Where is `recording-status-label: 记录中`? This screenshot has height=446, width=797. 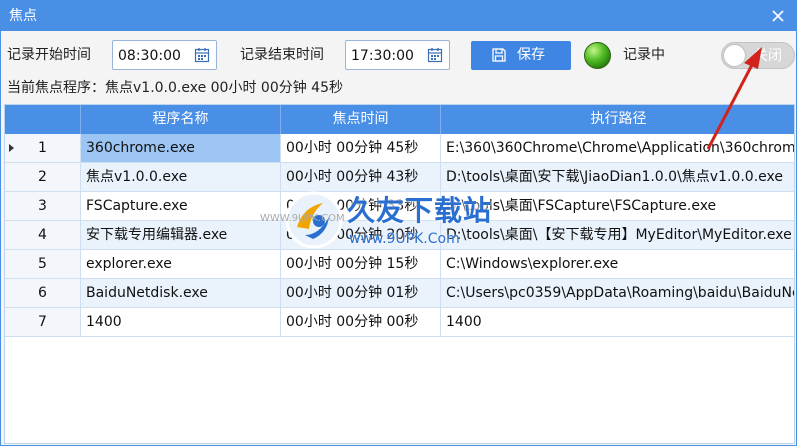 recording-status-label: 记录中 is located at coordinates (644, 55).